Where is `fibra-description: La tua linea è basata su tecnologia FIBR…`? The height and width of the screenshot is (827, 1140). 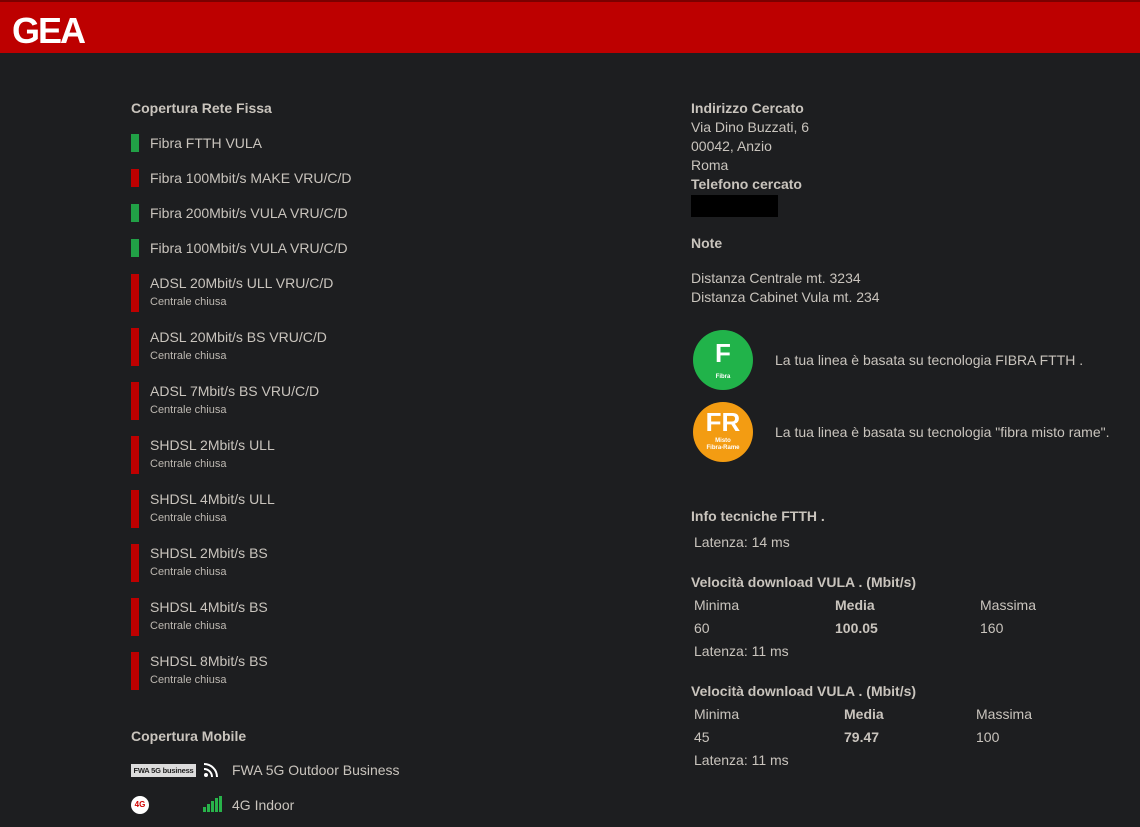 fibra-description: La tua linea è basata su tecnologia FIBR… is located at coordinates (929, 360).